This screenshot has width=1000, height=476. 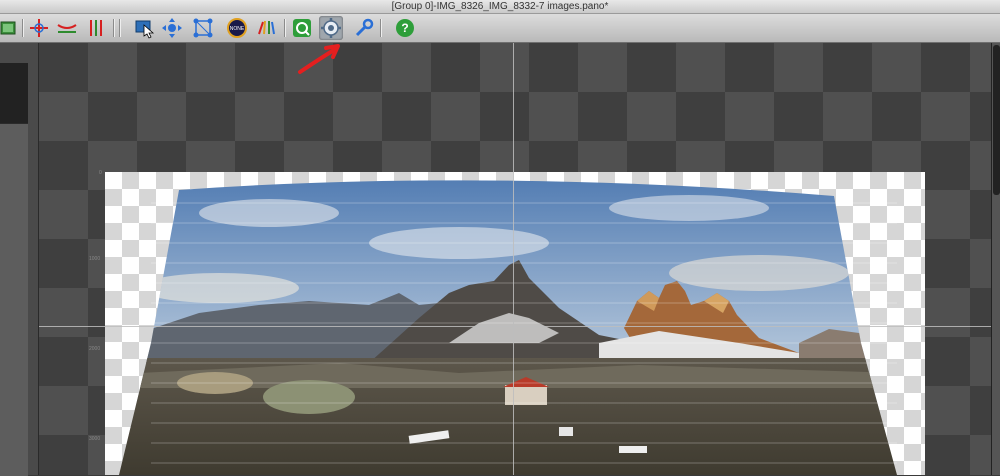 I want to click on fit-horizon-icon, so click(x=67, y=28).